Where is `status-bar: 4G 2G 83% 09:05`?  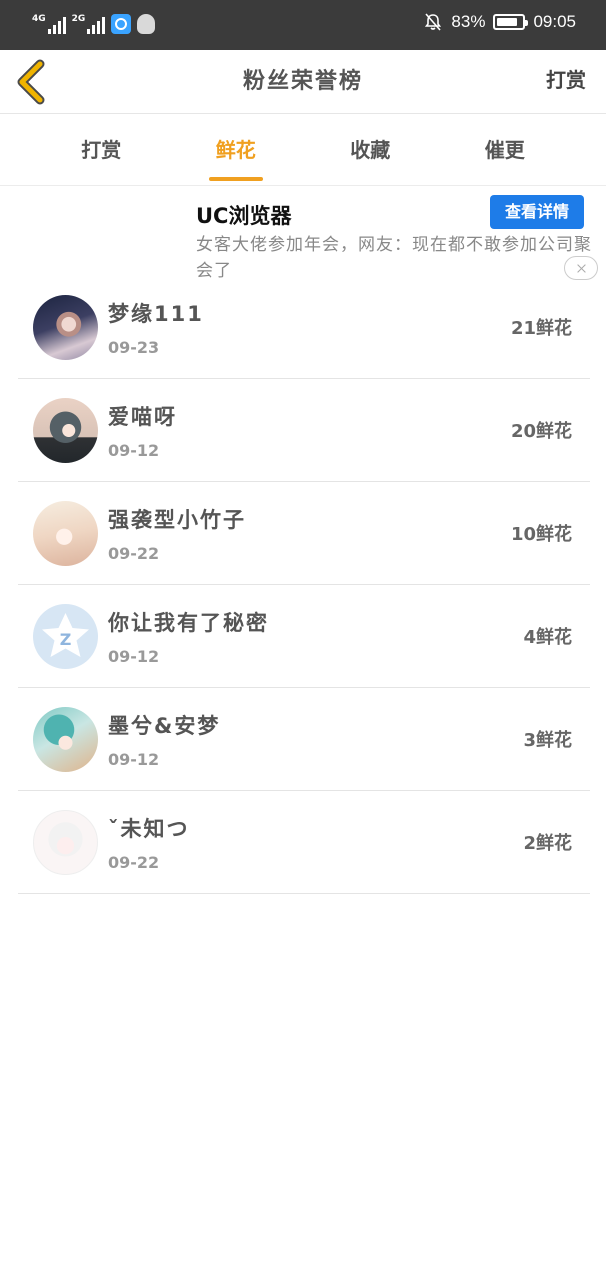 status-bar: 4G 2G 83% 09:05 is located at coordinates (303, 25).